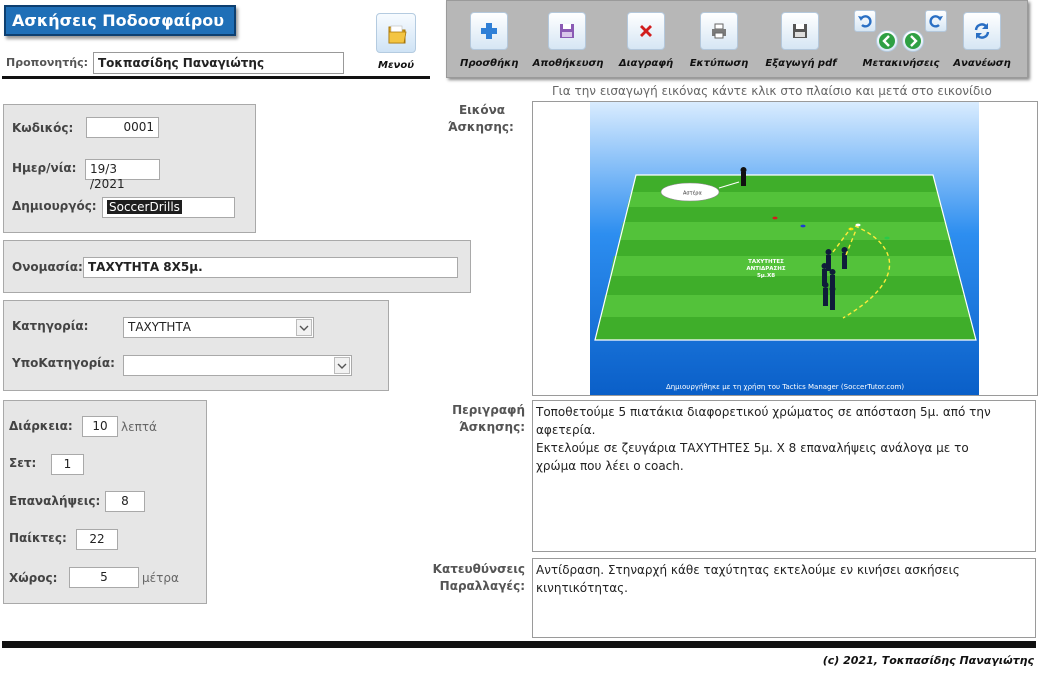 The image size is (1042, 678). I want to click on save-button, so click(567, 31).